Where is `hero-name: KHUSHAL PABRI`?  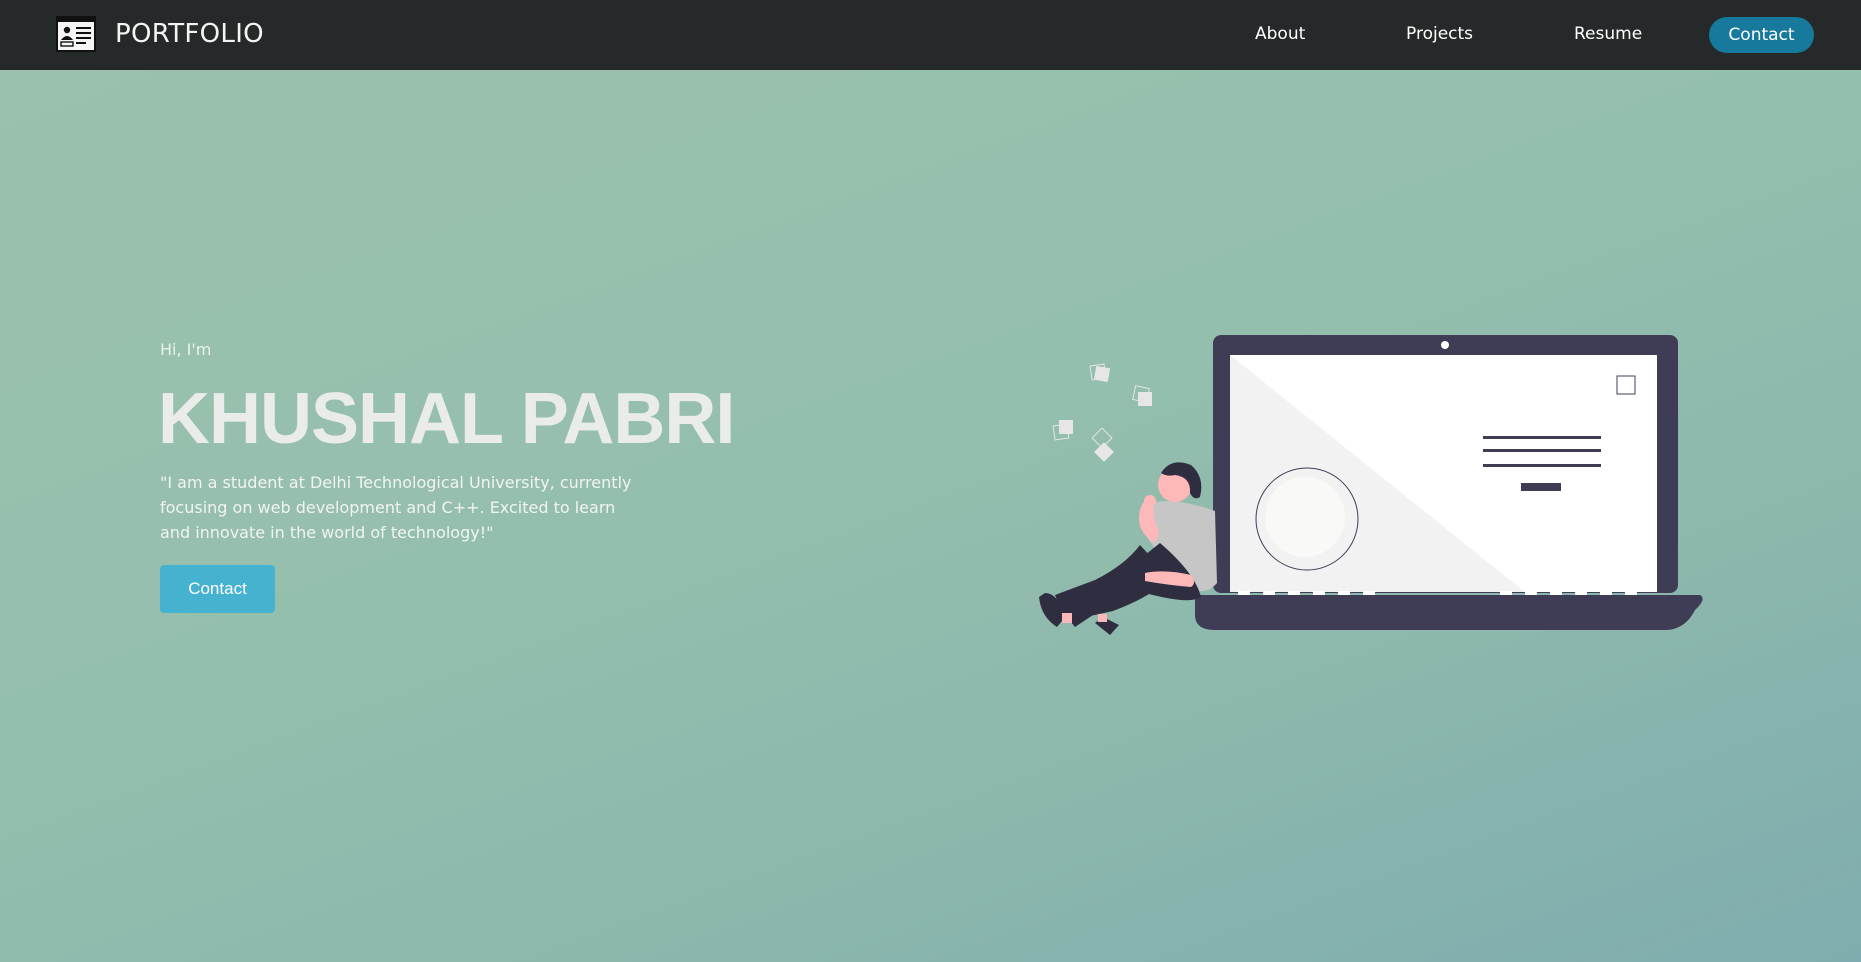
hero-name: KHUSHAL PABRI is located at coordinates (446, 419).